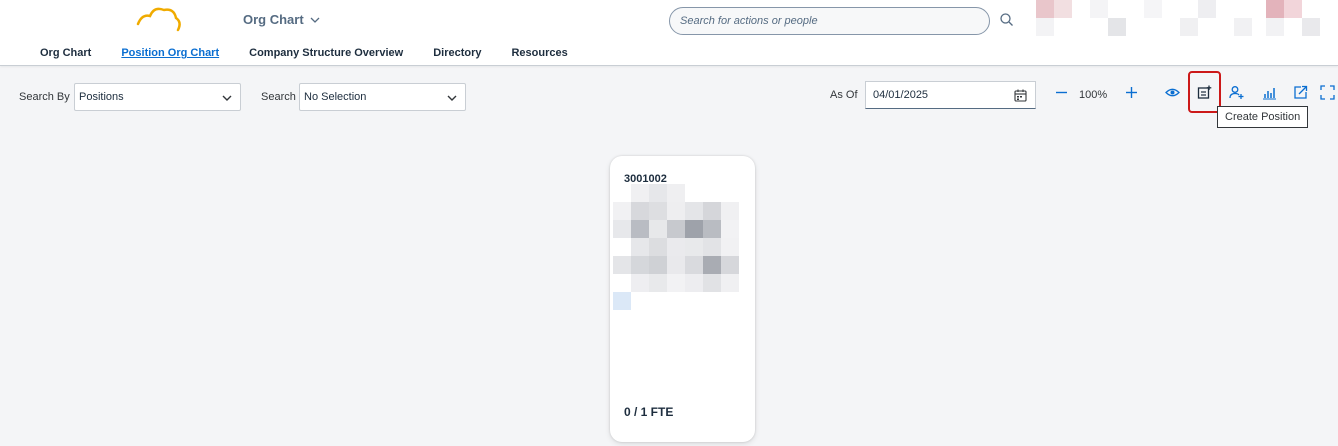  I want to click on view-options-button, so click(1172, 92).